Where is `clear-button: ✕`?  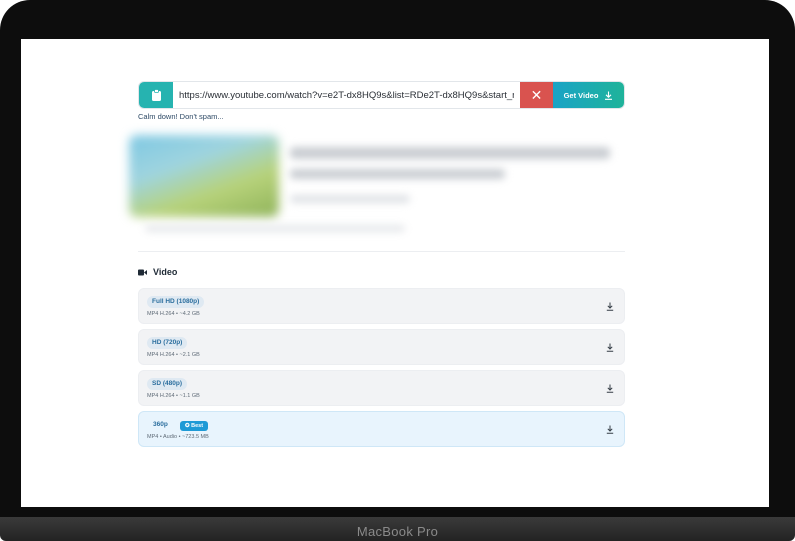 clear-button: ✕ is located at coordinates (536, 95).